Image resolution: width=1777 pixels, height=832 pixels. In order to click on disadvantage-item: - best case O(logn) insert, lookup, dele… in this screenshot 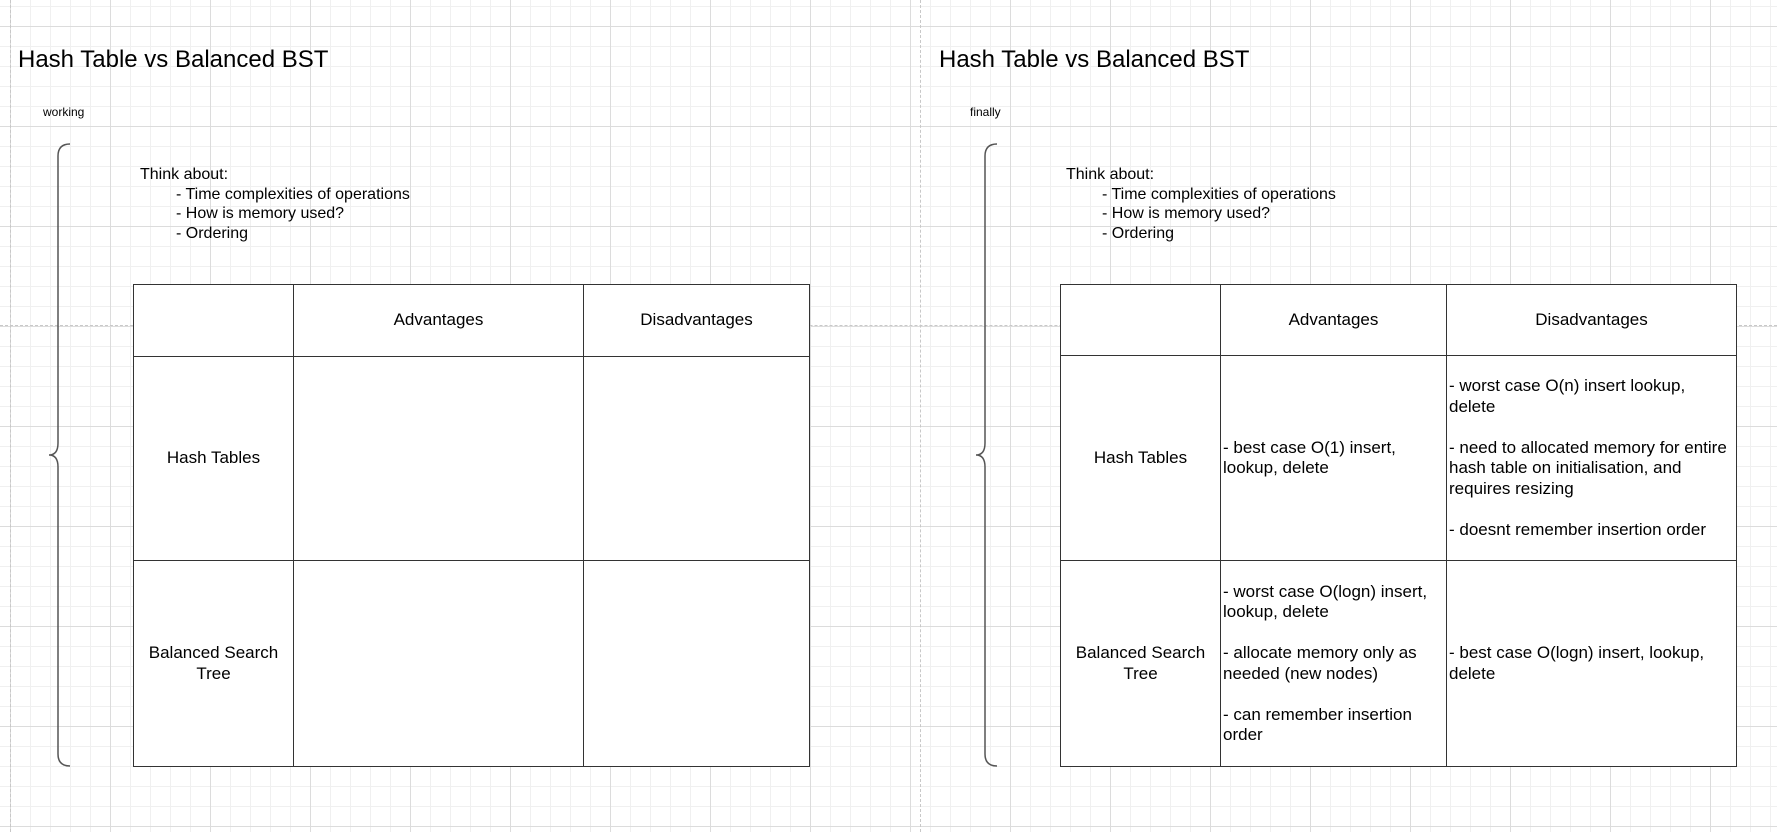, I will do `click(1577, 663)`.